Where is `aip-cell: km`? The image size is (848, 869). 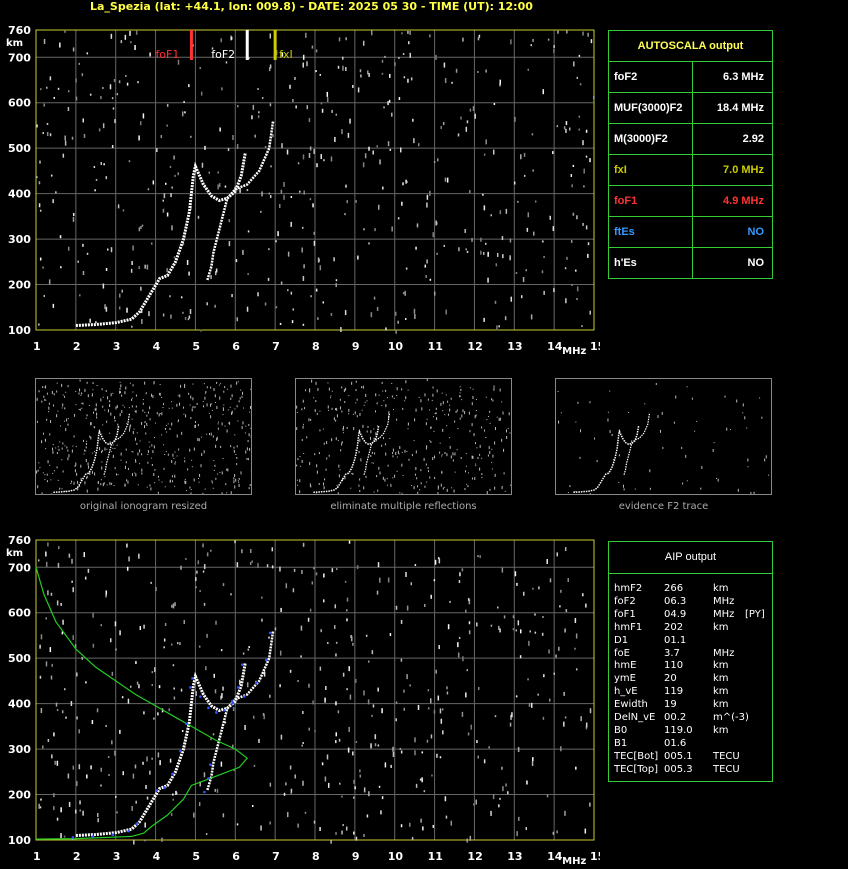
aip-cell: km is located at coordinates (721, 730).